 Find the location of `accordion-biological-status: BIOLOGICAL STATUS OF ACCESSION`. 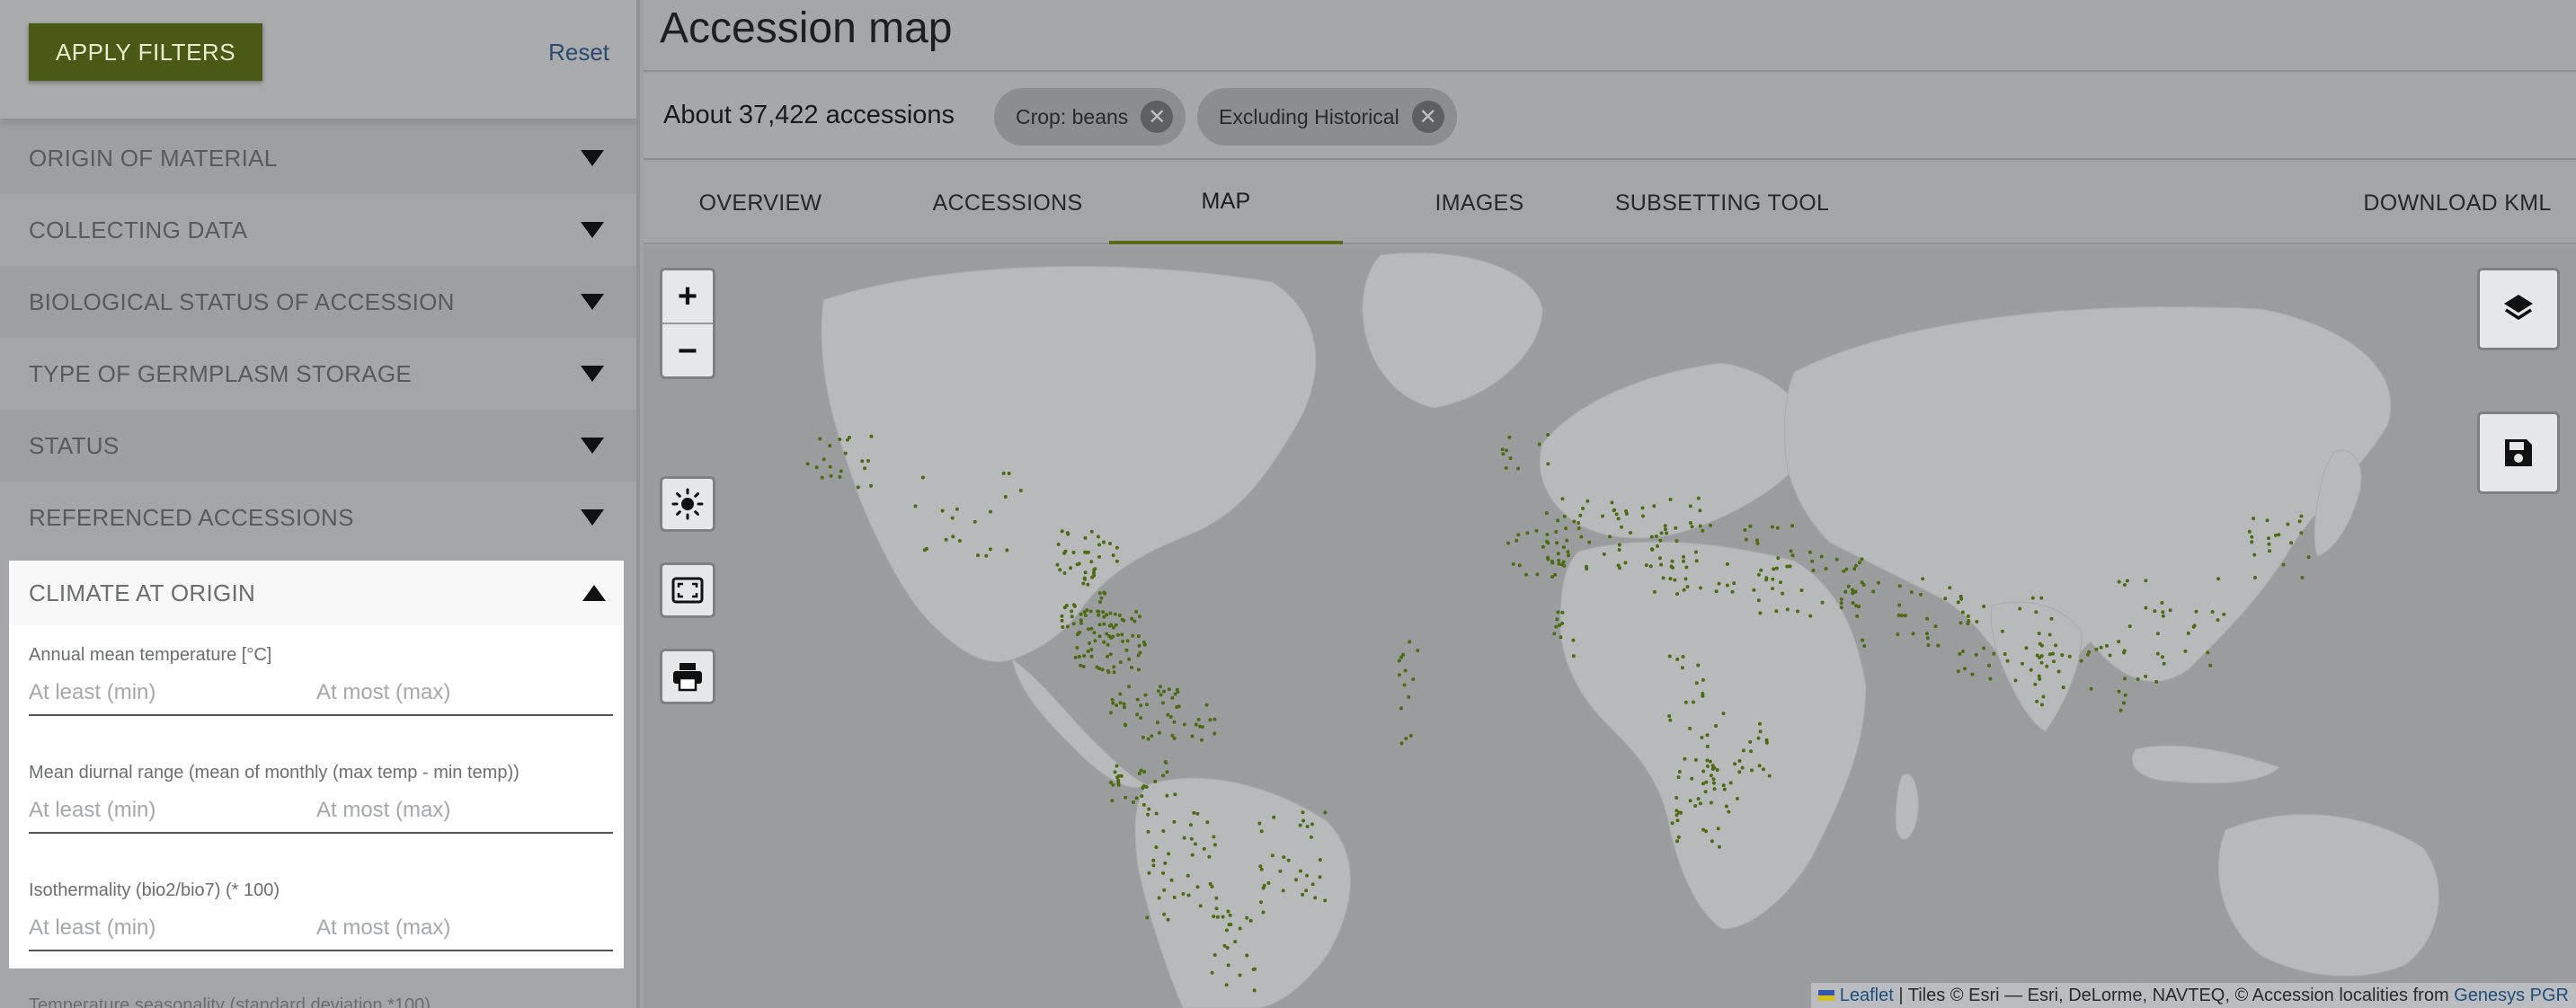

accordion-biological-status: BIOLOGICAL STATUS OF ACCESSION is located at coordinates (318, 302).